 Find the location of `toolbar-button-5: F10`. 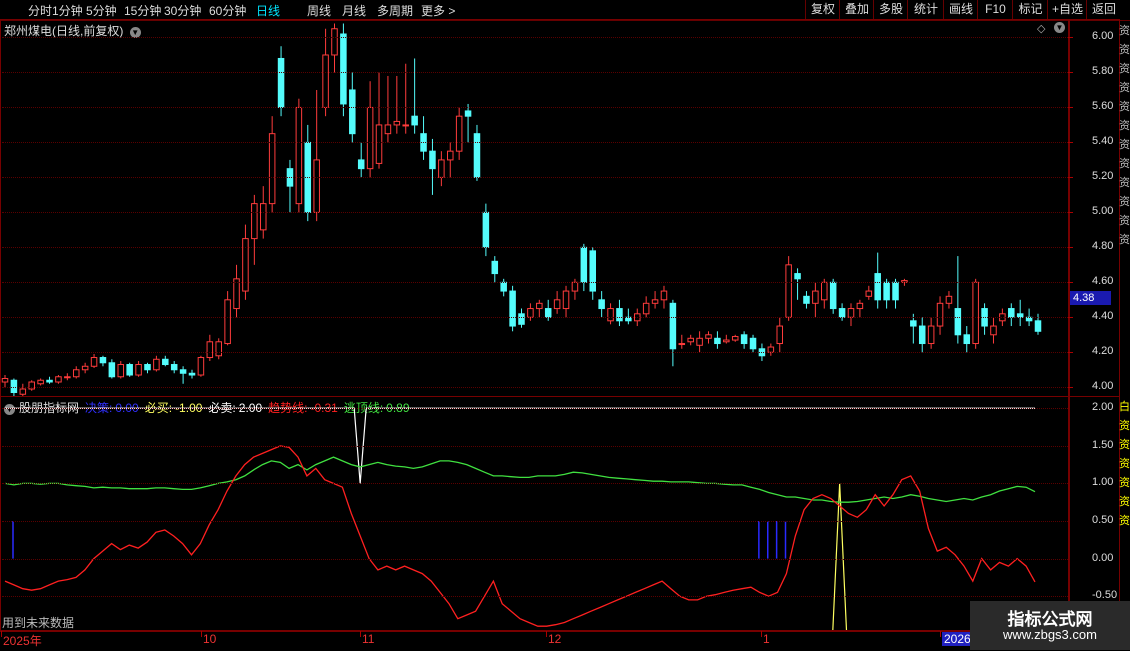

toolbar-button-5: F10 is located at coordinates (995, 9).